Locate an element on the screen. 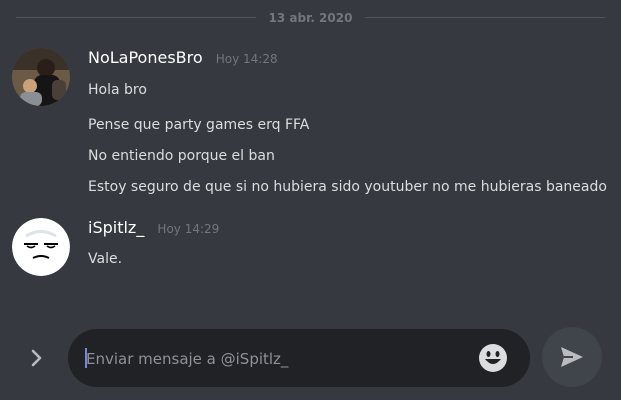 Image resolution: width=621 pixels, height=400 pixels. message-header: iSpitlz_ Hoy 14:29 is located at coordinates (350, 231).